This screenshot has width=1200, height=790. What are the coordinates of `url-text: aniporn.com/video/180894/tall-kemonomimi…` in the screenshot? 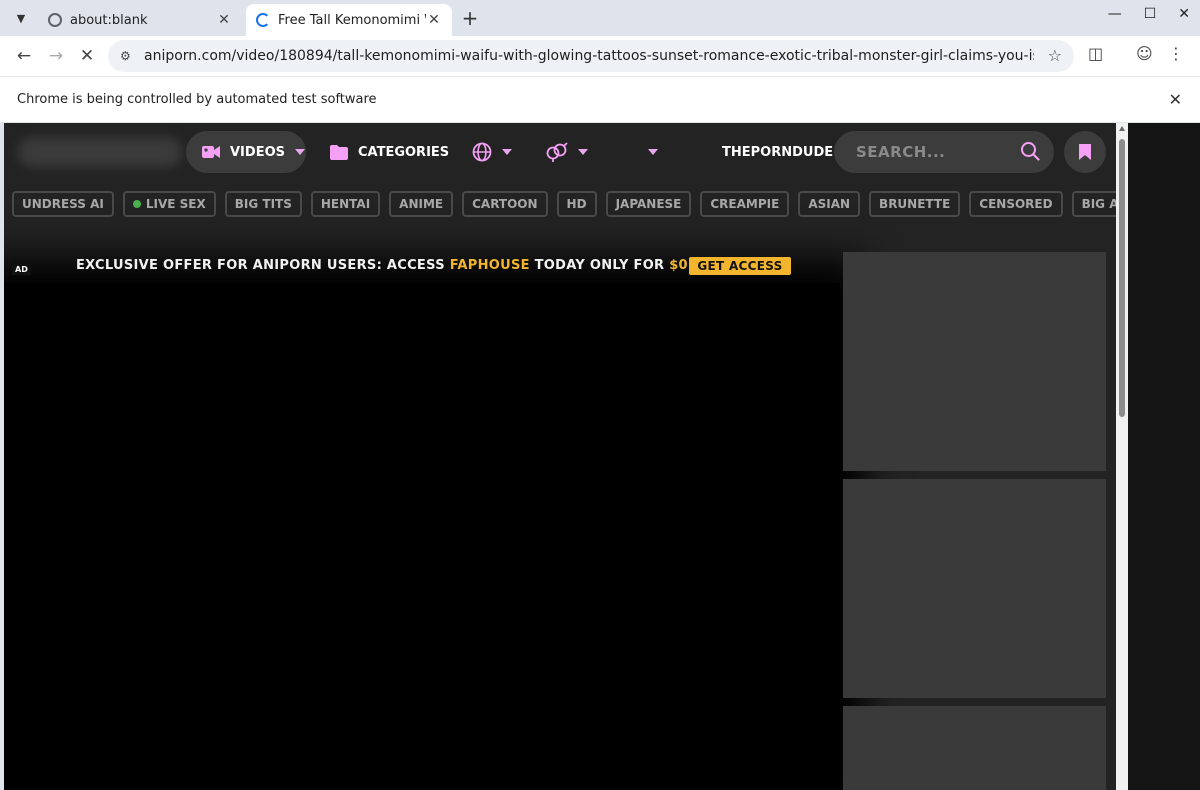 It's located at (589, 56).